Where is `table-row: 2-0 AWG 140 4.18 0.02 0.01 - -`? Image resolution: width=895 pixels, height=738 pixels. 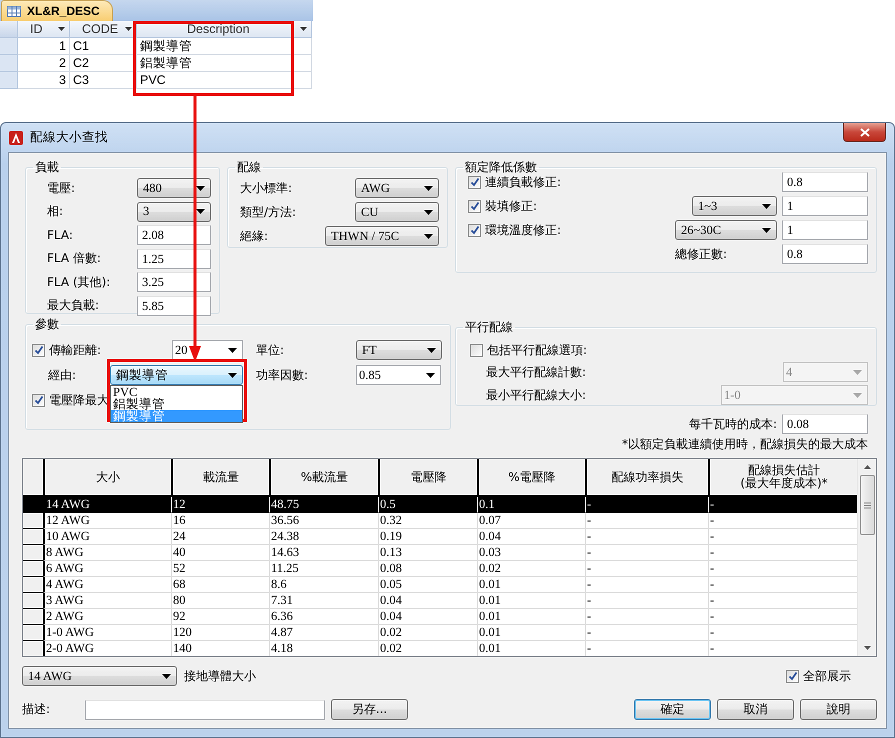
table-row: 2-0 AWG 140 4.18 0.02 0.01 - - is located at coordinates (440, 648).